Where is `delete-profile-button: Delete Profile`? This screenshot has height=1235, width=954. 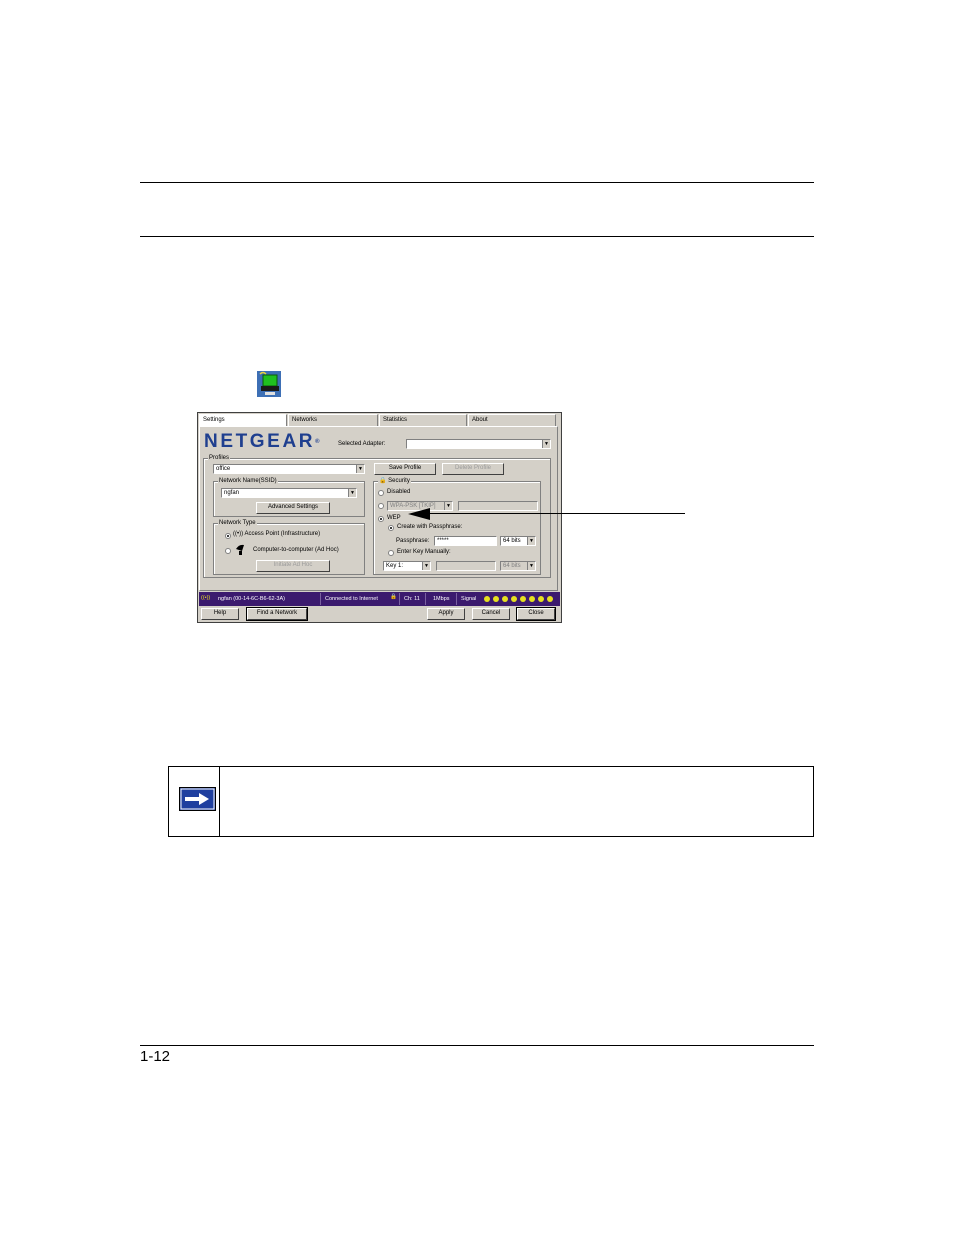 delete-profile-button: Delete Profile is located at coordinates (473, 469).